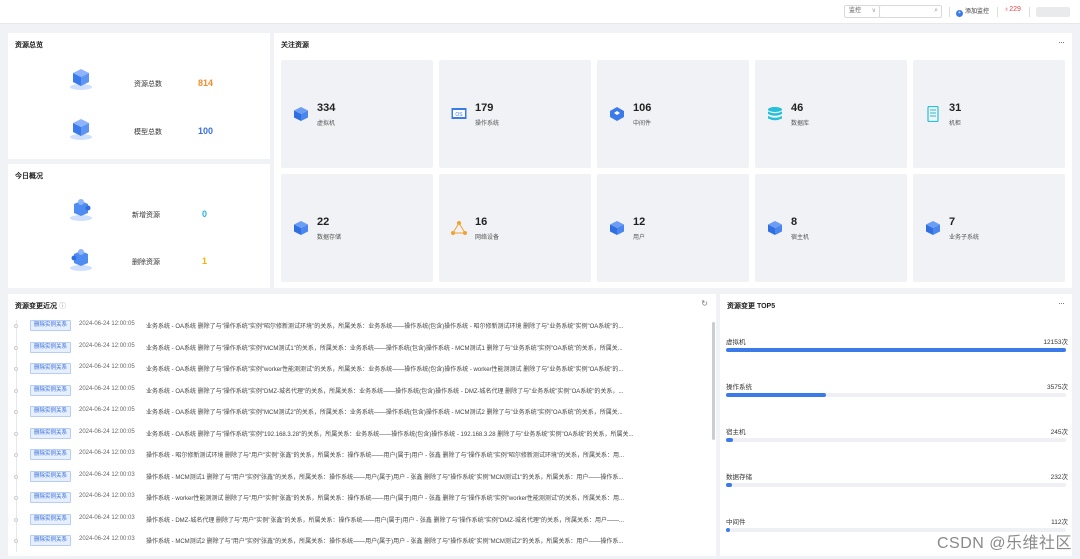  What do you see at coordinates (487, 124) in the screenshot?
I see `resource-label: 操作系统` at bounding box center [487, 124].